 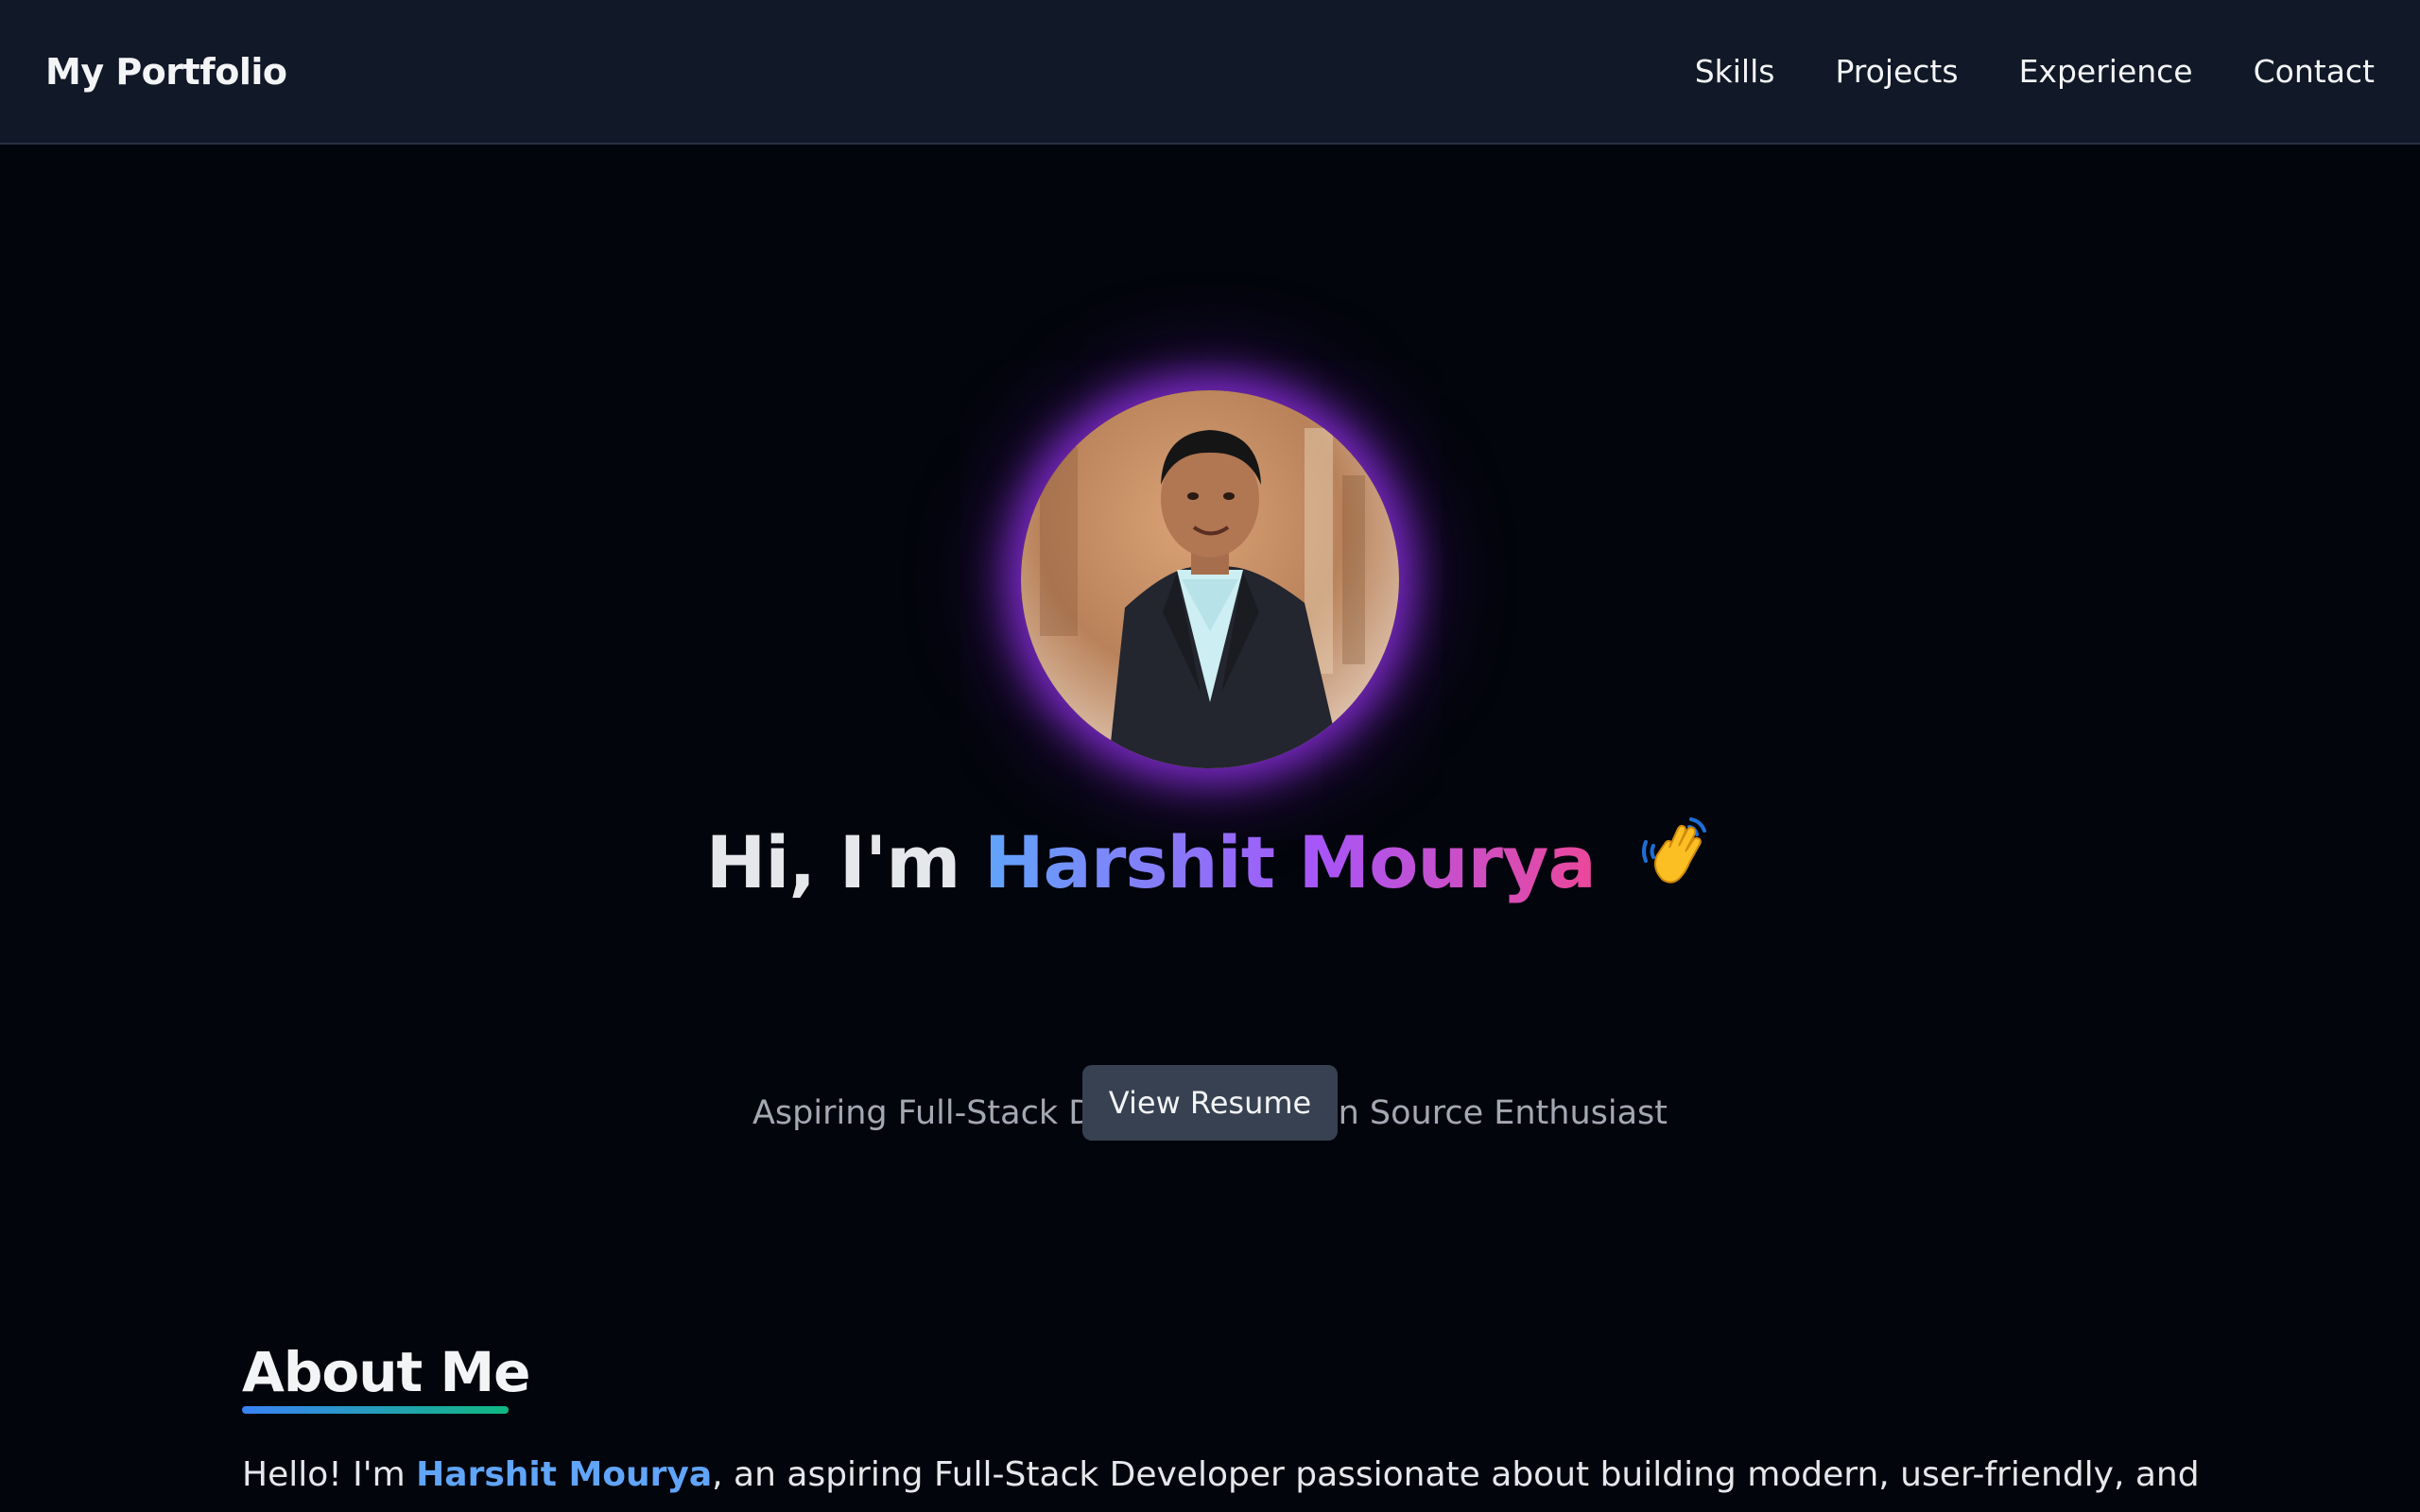 I want to click on nav-links: Skills Projects Experience Contact, so click(x=2035, y=71).